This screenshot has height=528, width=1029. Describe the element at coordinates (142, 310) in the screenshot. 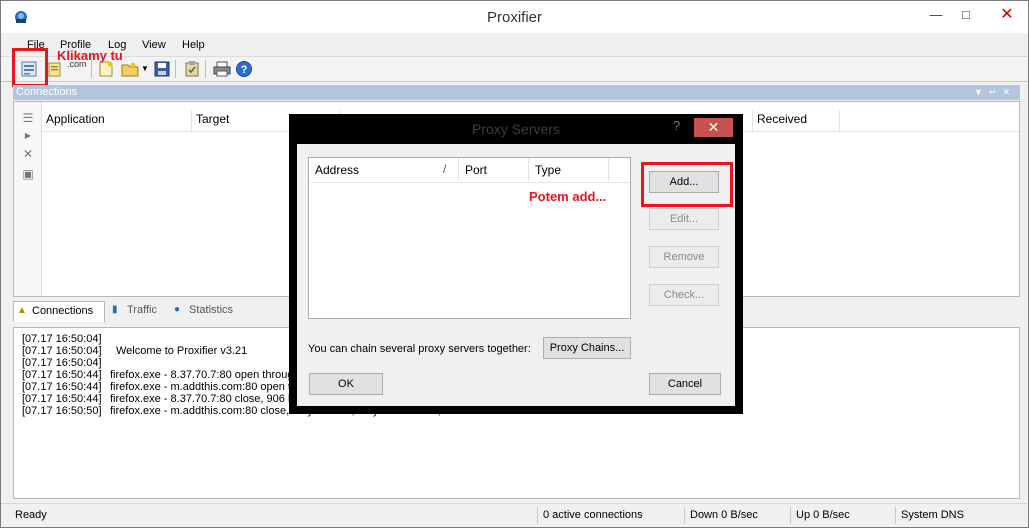

I see `tab-traffic-label: Traffic` at that location.